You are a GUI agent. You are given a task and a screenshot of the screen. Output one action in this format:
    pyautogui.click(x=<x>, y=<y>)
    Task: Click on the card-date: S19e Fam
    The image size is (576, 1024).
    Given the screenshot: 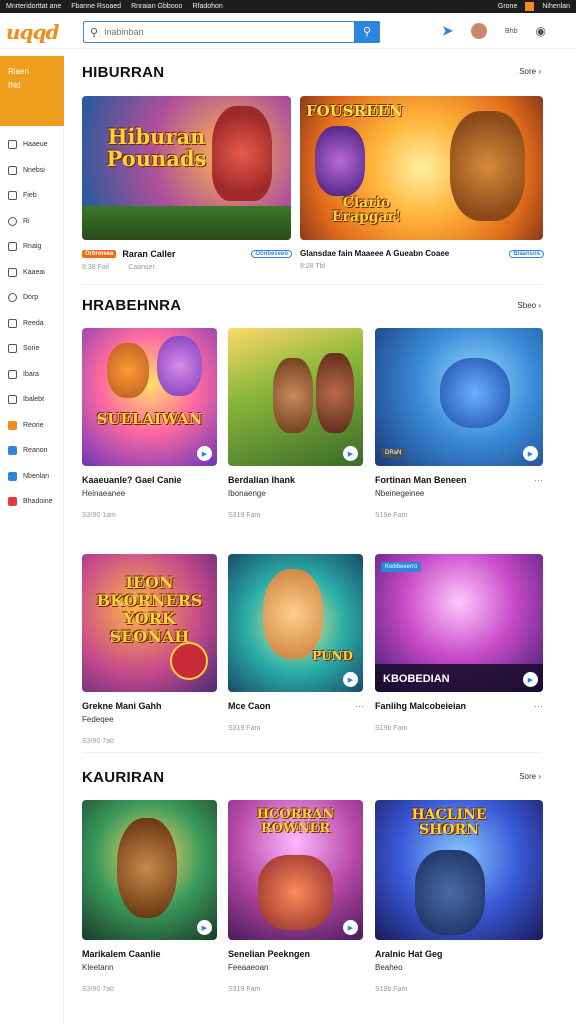 What is the action you would take?
    pyautogui.click(x=391, y=515)
    